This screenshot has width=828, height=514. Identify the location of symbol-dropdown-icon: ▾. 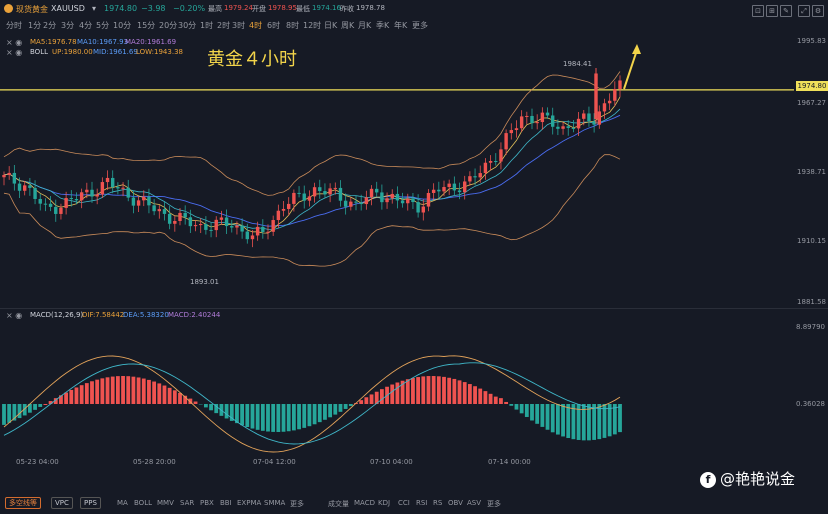
(94, 8).